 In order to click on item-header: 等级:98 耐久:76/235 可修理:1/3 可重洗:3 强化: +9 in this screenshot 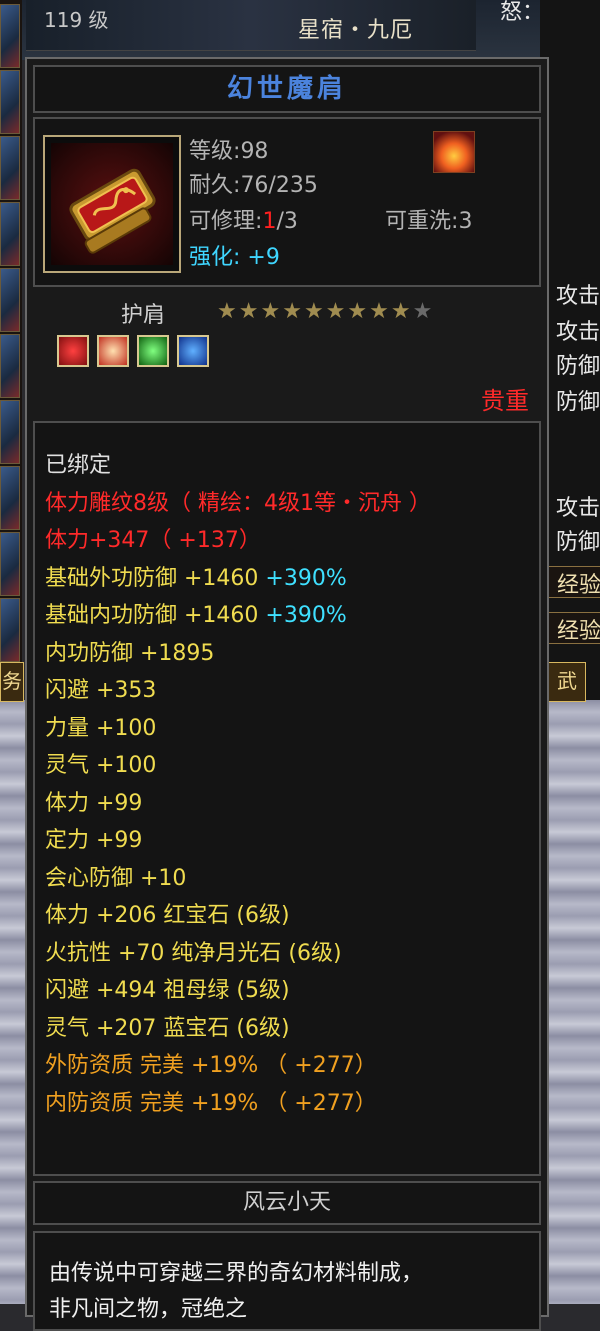, I will do `click(287, 202)`.